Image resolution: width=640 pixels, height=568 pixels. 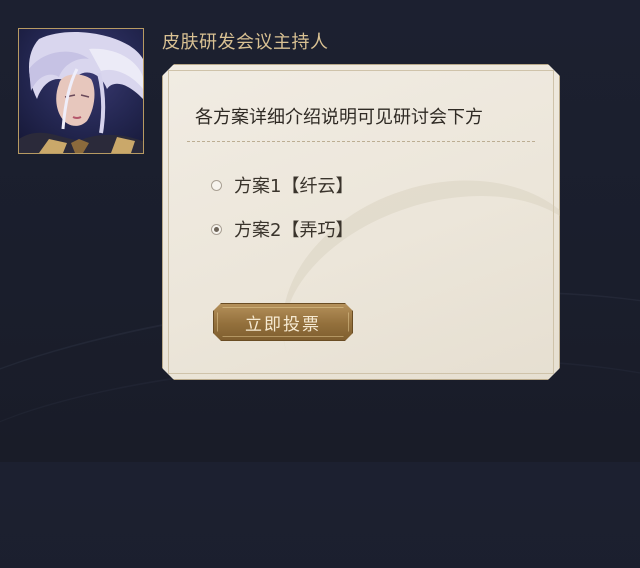 I want to click on host-avatar, so click(x=81, y=91).